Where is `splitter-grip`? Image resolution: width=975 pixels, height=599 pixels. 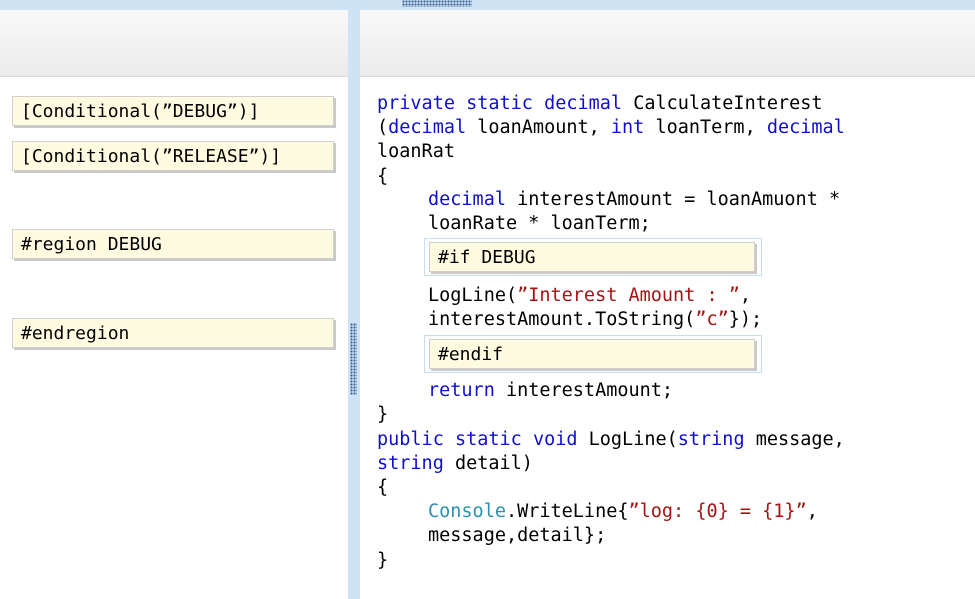 splitter-grip is located at coordinates (353, 359).